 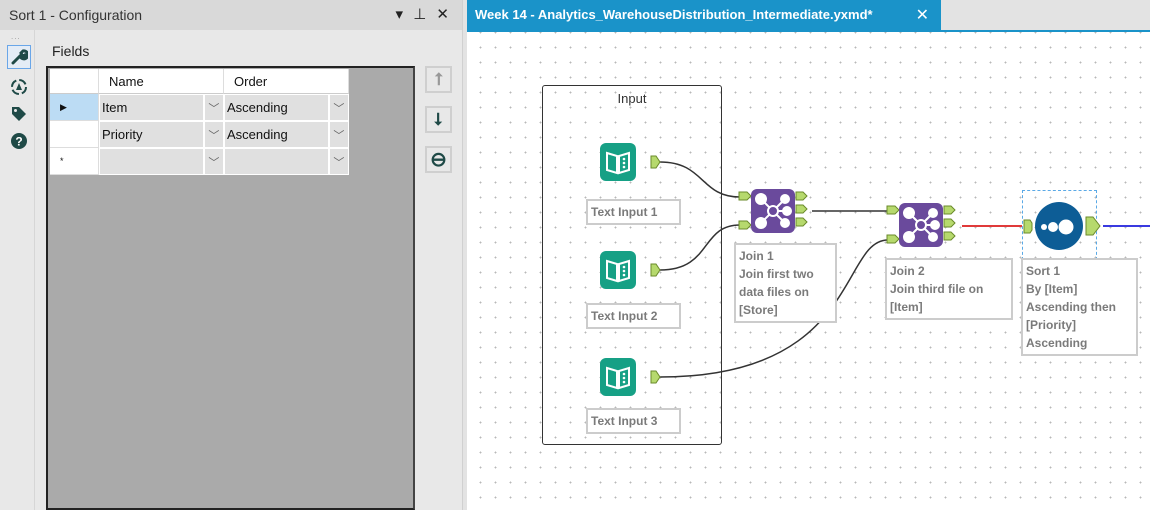 I want to click on annotation-line: Join 2, so click(x=907, y=271).